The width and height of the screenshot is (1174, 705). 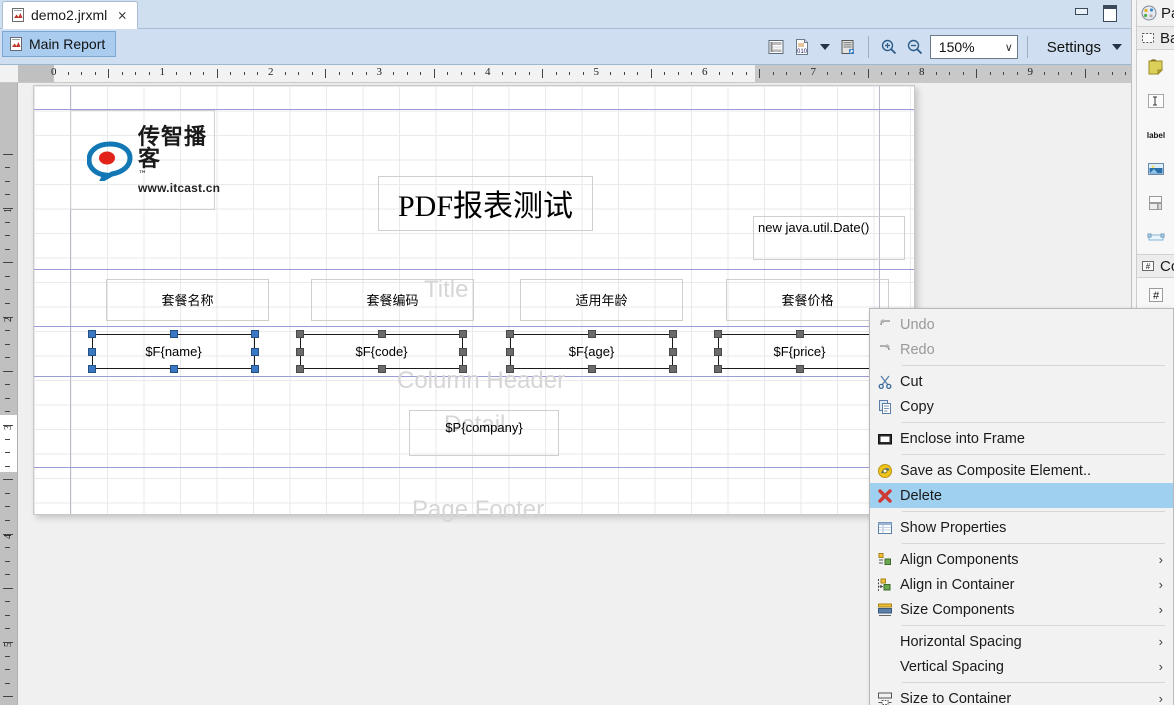 I want to click on menu-item-delete: Delete, so click(x=1021, y=495).